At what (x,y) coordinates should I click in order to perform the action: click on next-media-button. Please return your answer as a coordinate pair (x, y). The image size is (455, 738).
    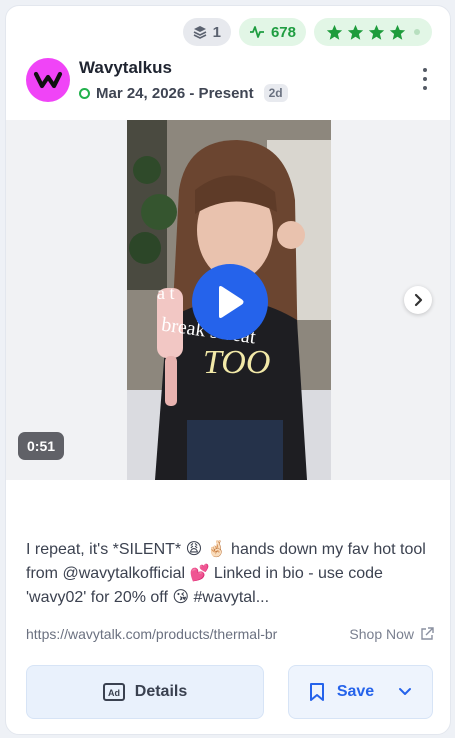
    Looking at the image, I should click on (418, 300).